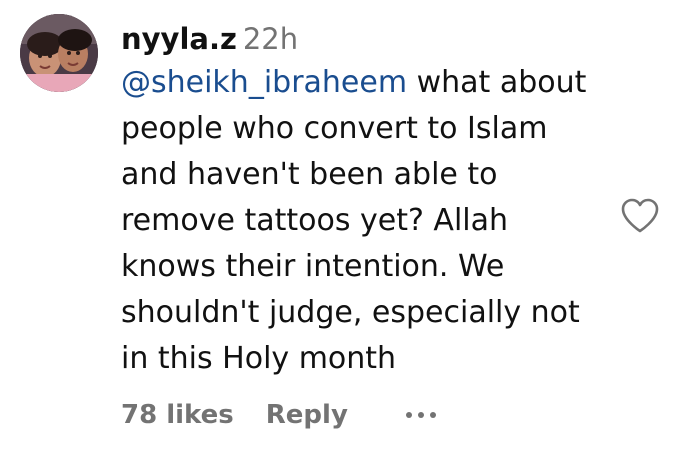 The width and height of the screenshot is (684, 455). Describe the element at coordinates (640, 216) in the screenshot. I see `like-heart-icon` at that location.